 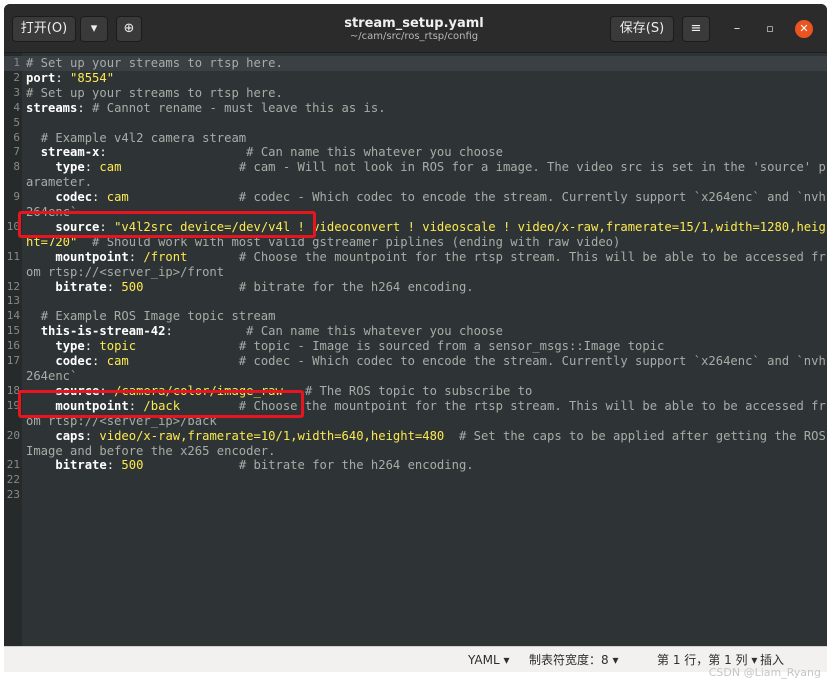 I want to click on code-line: 6 # Example v4l2 camera stream, so click(x=415, y=138).